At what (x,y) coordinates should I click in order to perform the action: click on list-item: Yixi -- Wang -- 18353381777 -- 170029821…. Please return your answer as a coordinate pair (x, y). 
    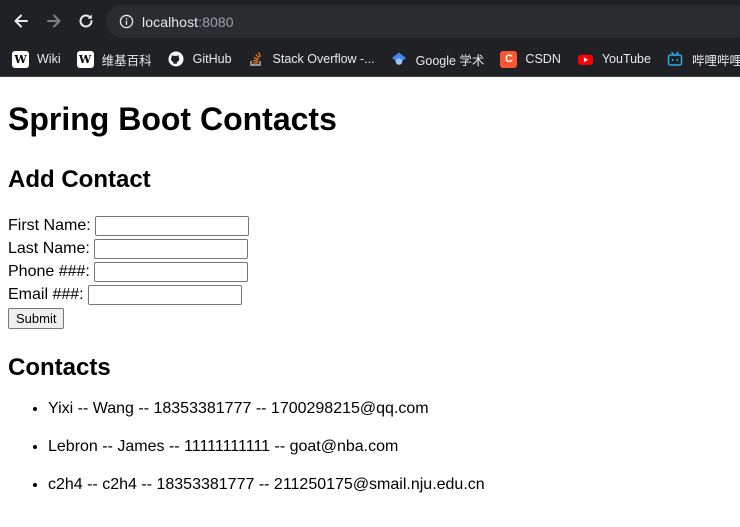
    Looking at the image, I should click on (390, 409).